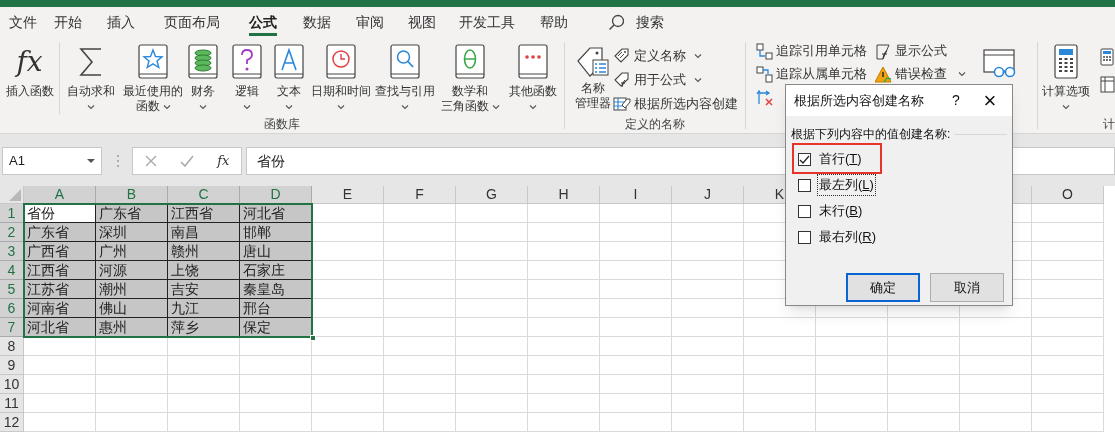  What do you see at coordinates (846, 185) in the screenshot?
I see `checkbox-label: 最左列(L)` at bounding box center [846, 185].